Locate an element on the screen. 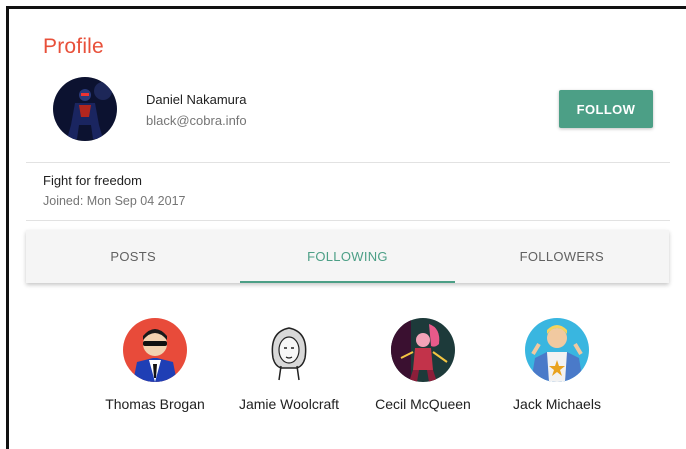 This screenshot has width=686, height=449. profile-bio: Fight for freedom is located at coordinates (92, 180).